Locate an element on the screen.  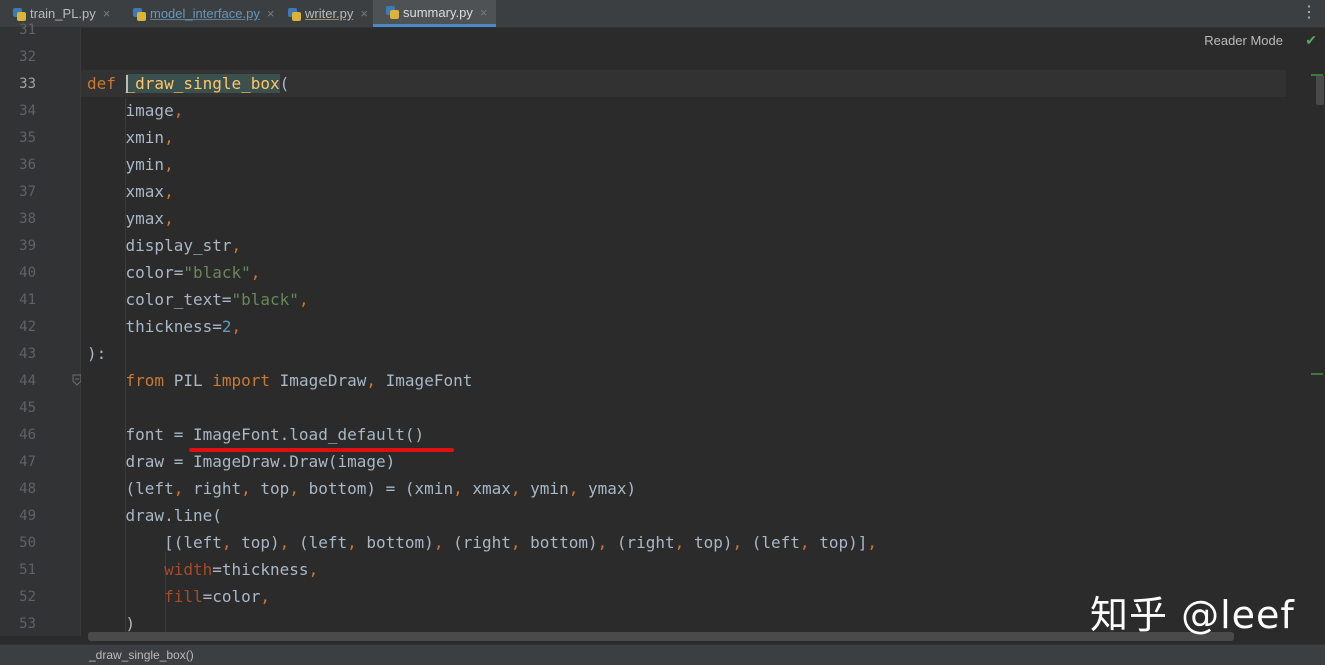
line-number: 50 is located at coordinates (27, 543).